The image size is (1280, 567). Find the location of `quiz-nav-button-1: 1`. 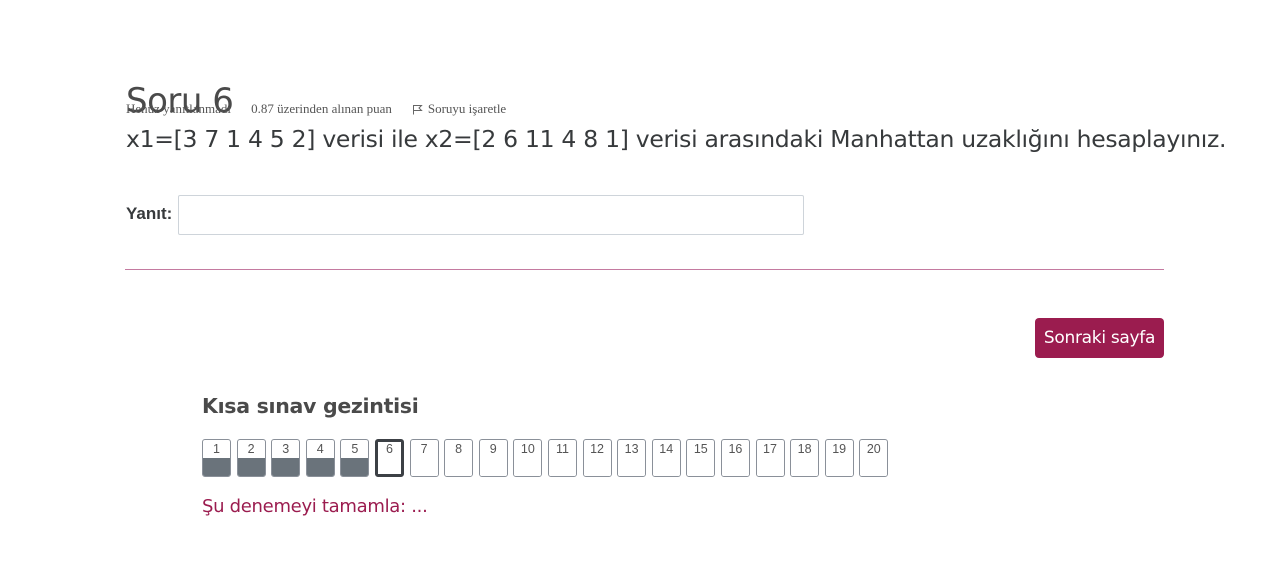

quiz-nav-button-1: 1 is located at coordinates (216, 458).